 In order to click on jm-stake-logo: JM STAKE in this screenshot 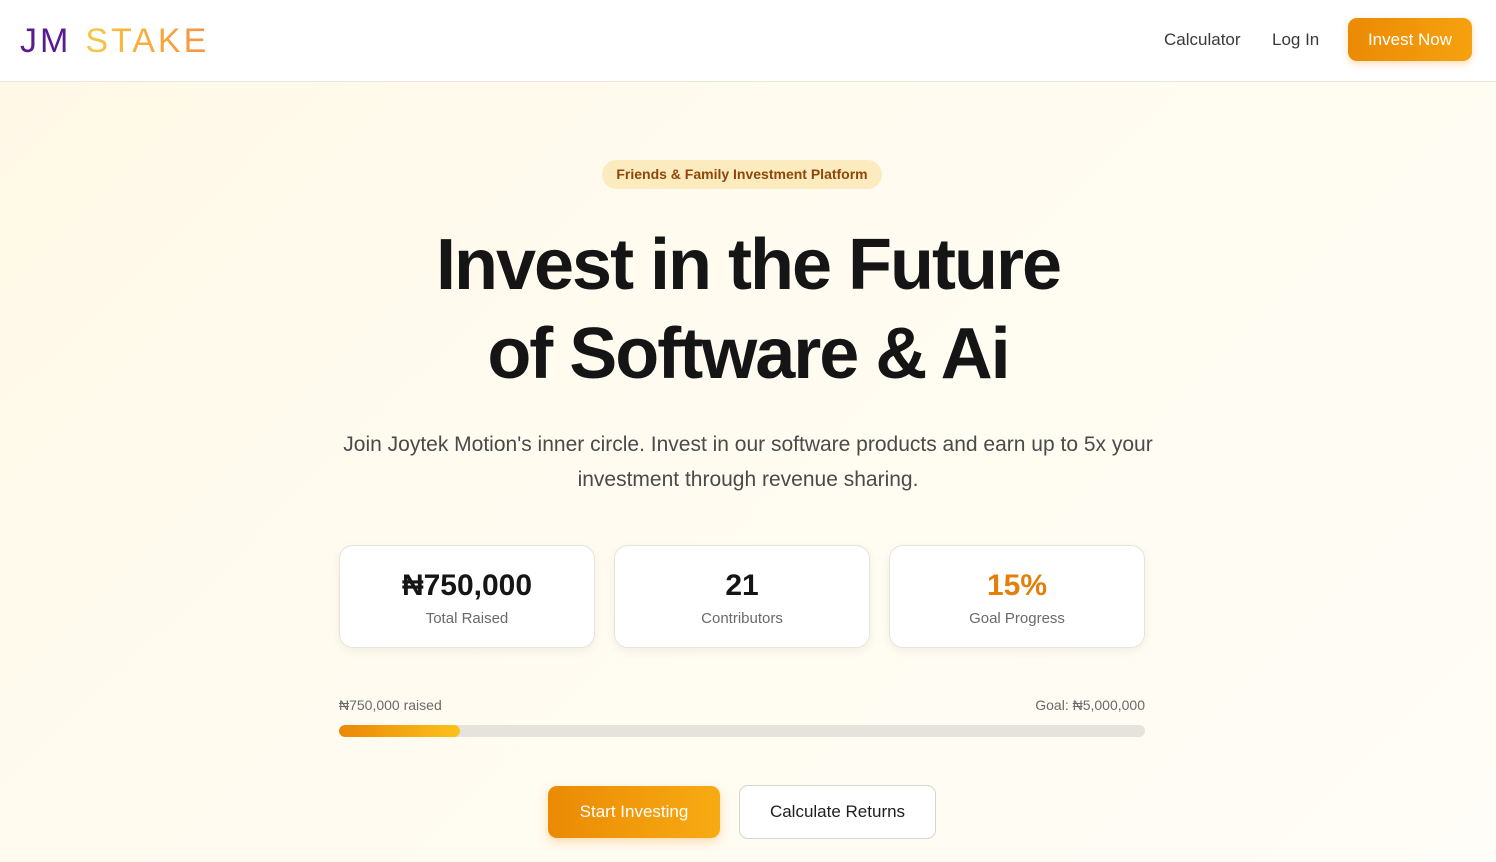, I will do `click(114, 41)`.